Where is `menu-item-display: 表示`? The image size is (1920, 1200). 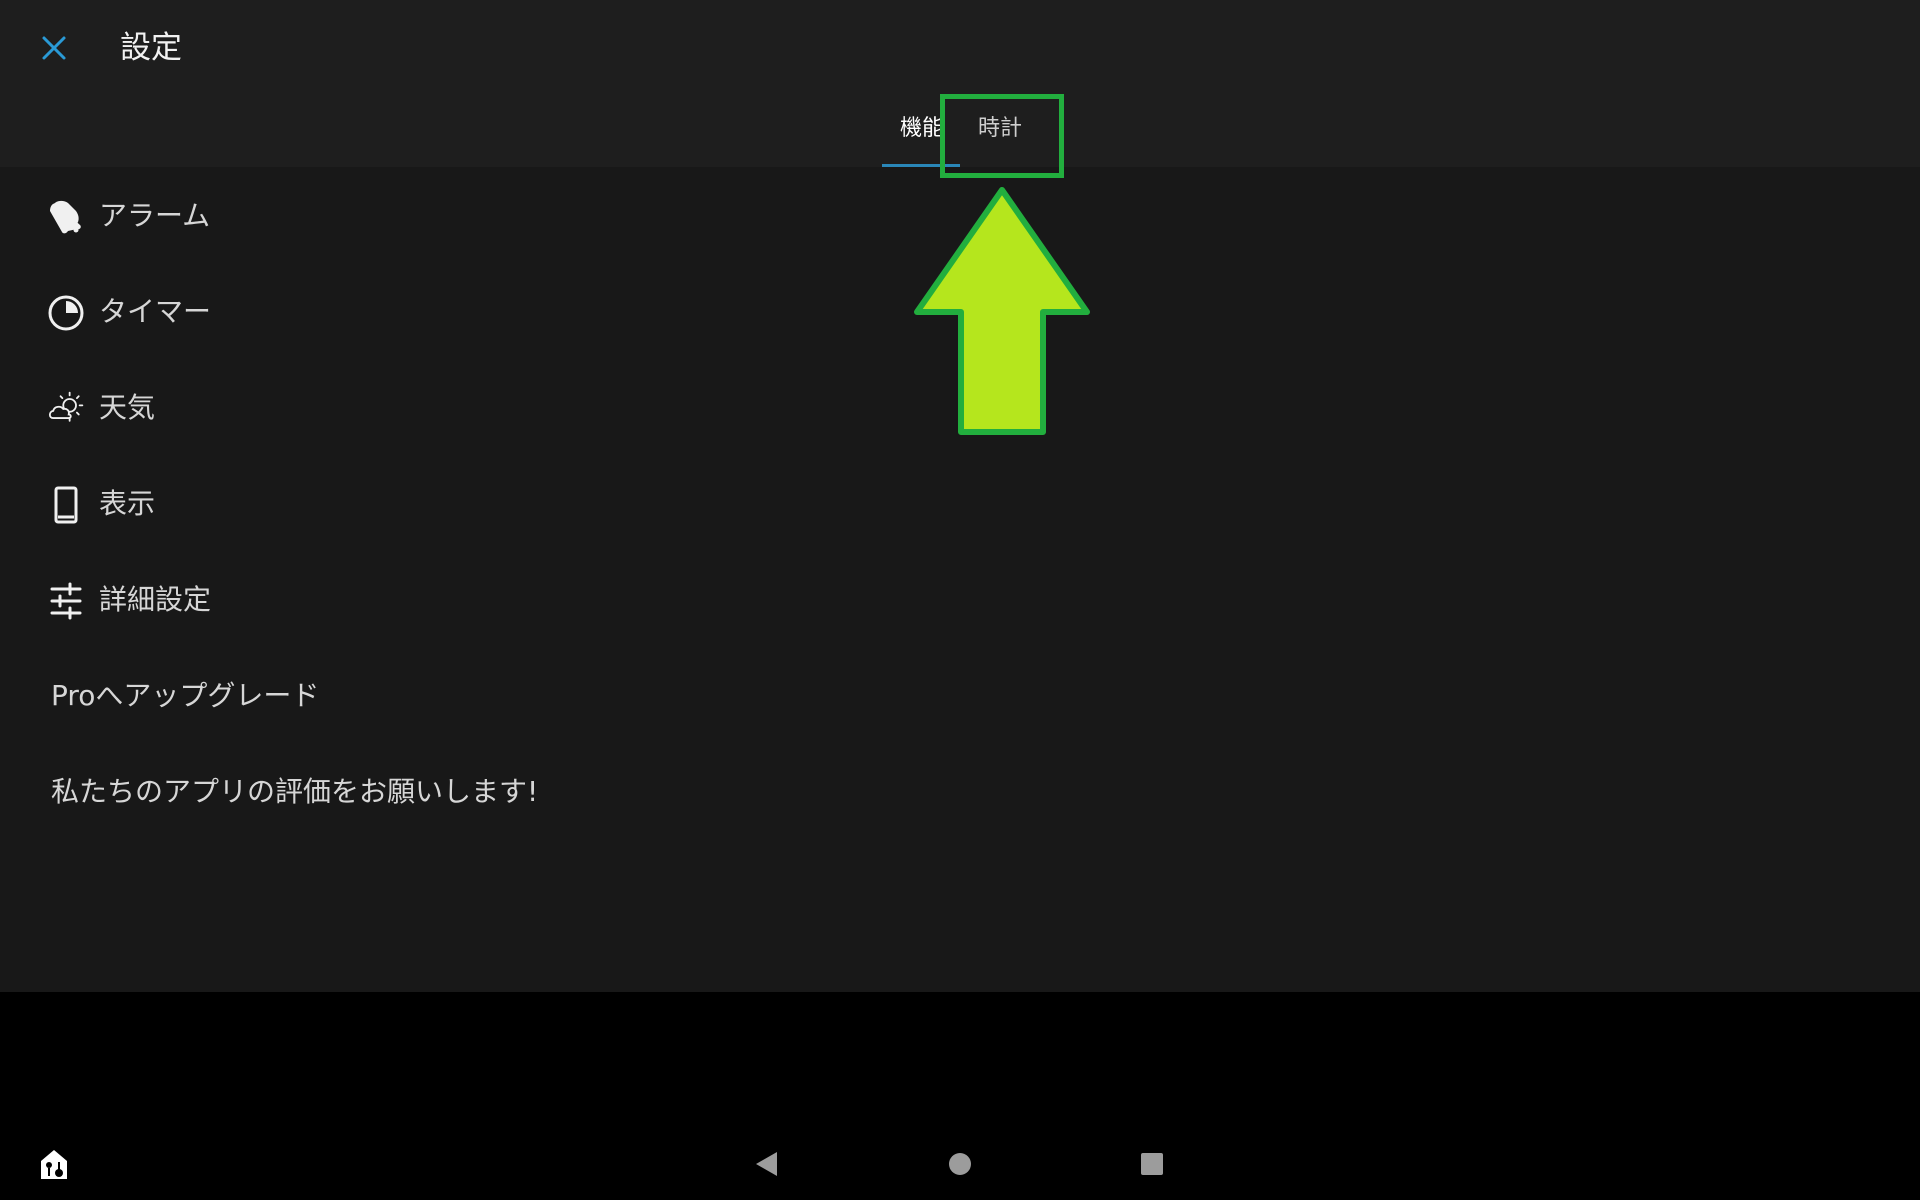
menu-item-display: 表示 is located at coordinates (960, 503).